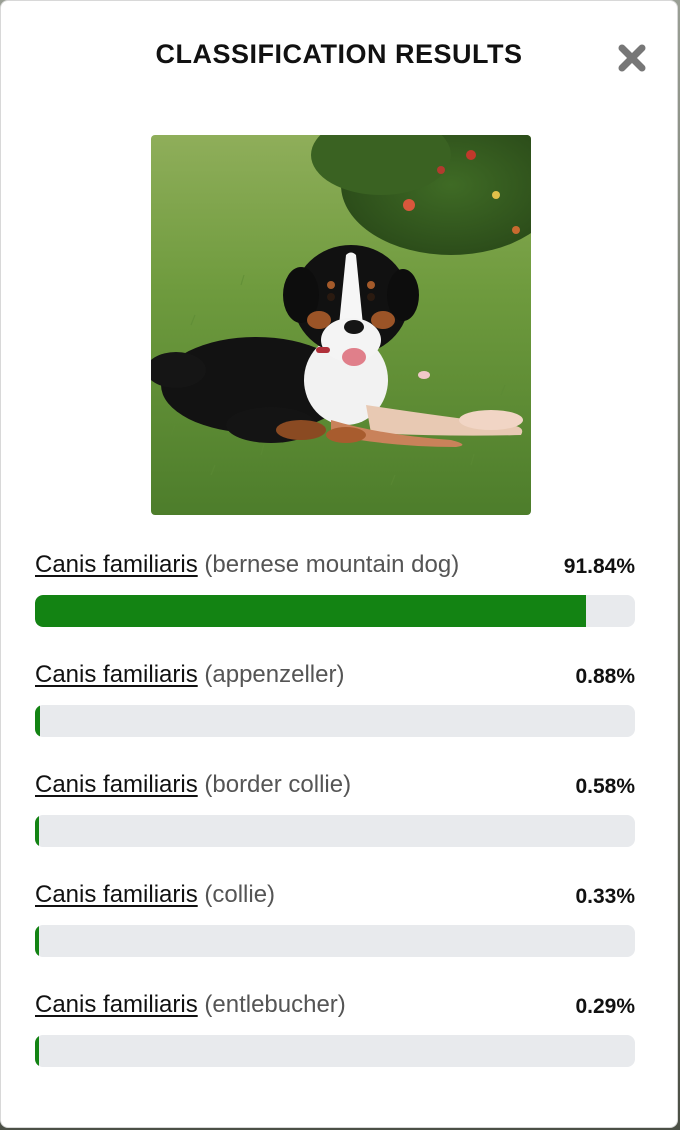  Describe the element at coordinates (605, 676) in the screenshot. I see `confidence-percent: 0.88%` at that location.